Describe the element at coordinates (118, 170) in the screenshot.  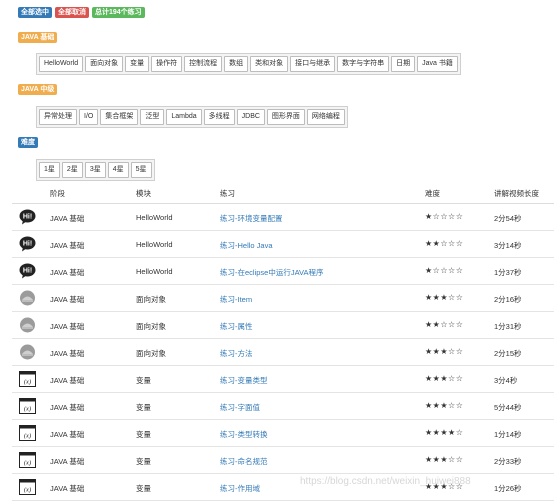
I see `difficulty-level-button: 4星` at that location.